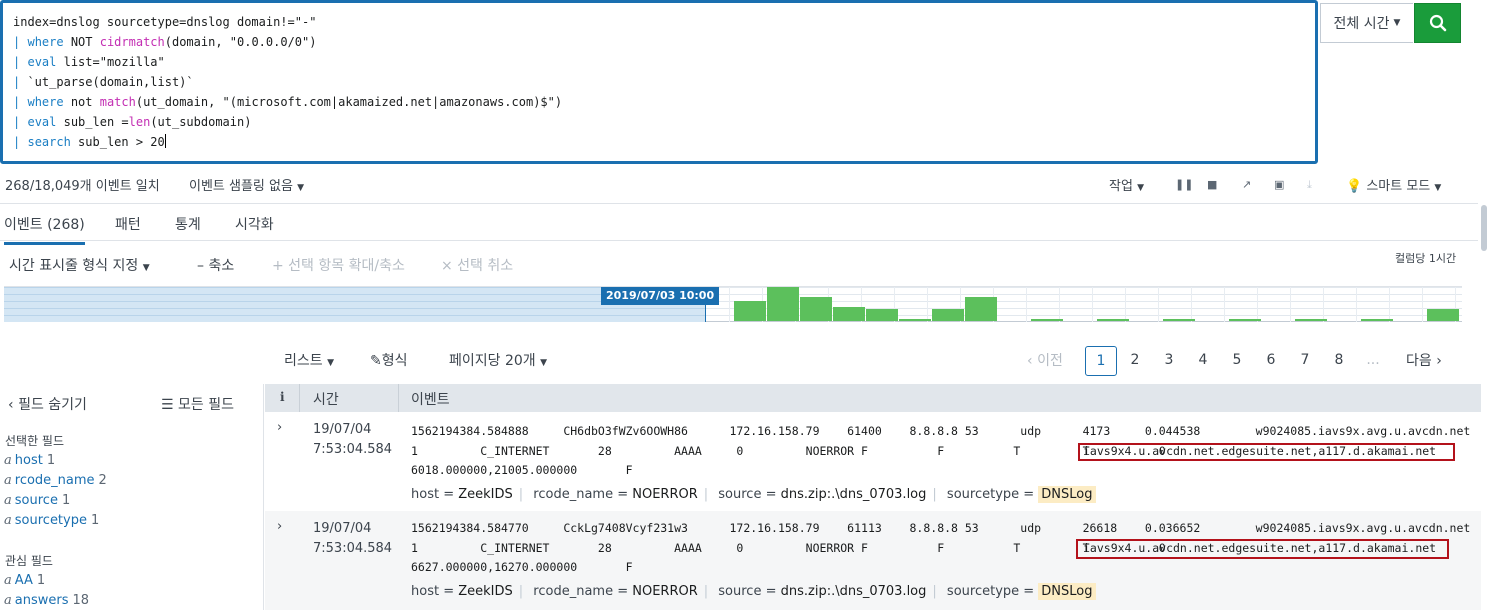 The width and height of the screenshot is (1487, 610). Describe the element at coordinates (492, 361) in the screenshot. I see `per-page-label: 페이지당 20개` at that location.